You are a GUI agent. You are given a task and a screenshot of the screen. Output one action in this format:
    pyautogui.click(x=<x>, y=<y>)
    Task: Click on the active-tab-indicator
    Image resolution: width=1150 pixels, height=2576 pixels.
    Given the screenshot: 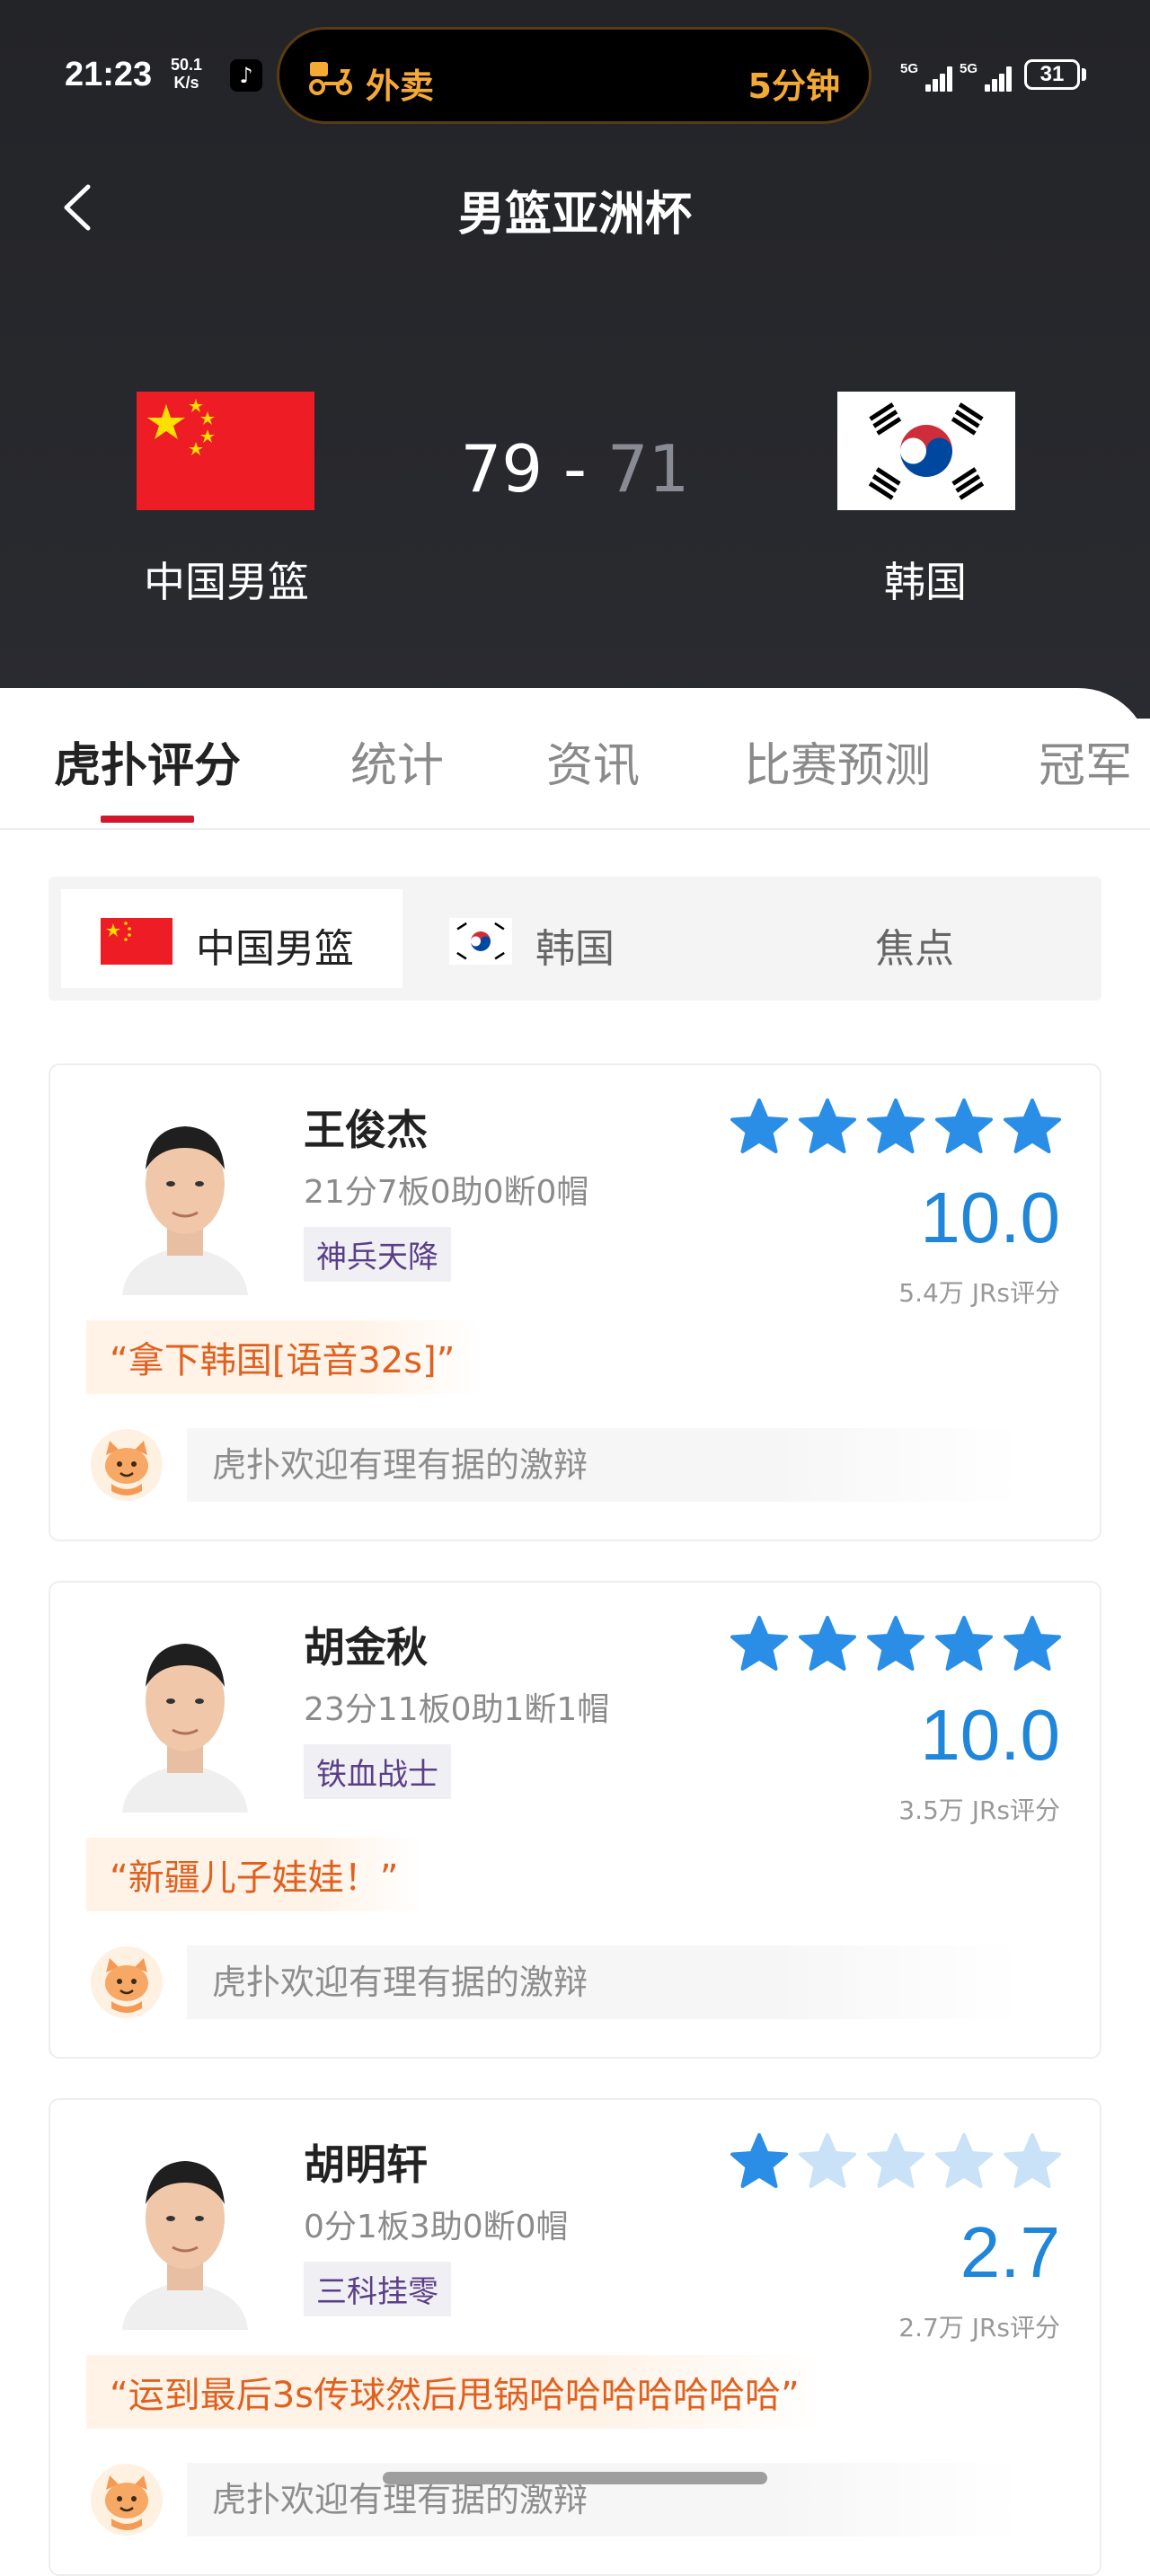 What is the action you would take?
    pyautogui.click(x=147, y=819)
    